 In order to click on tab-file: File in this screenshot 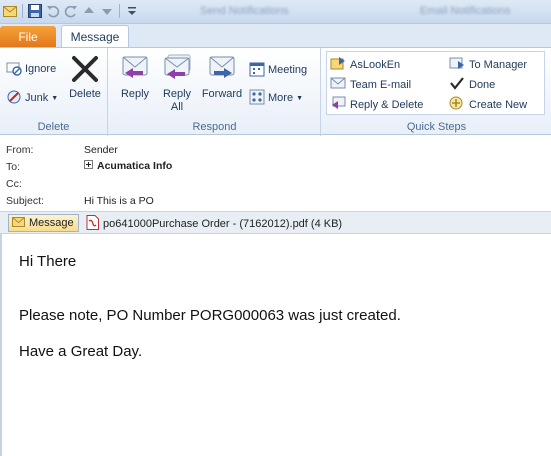, I will do `click(28, 37)`.